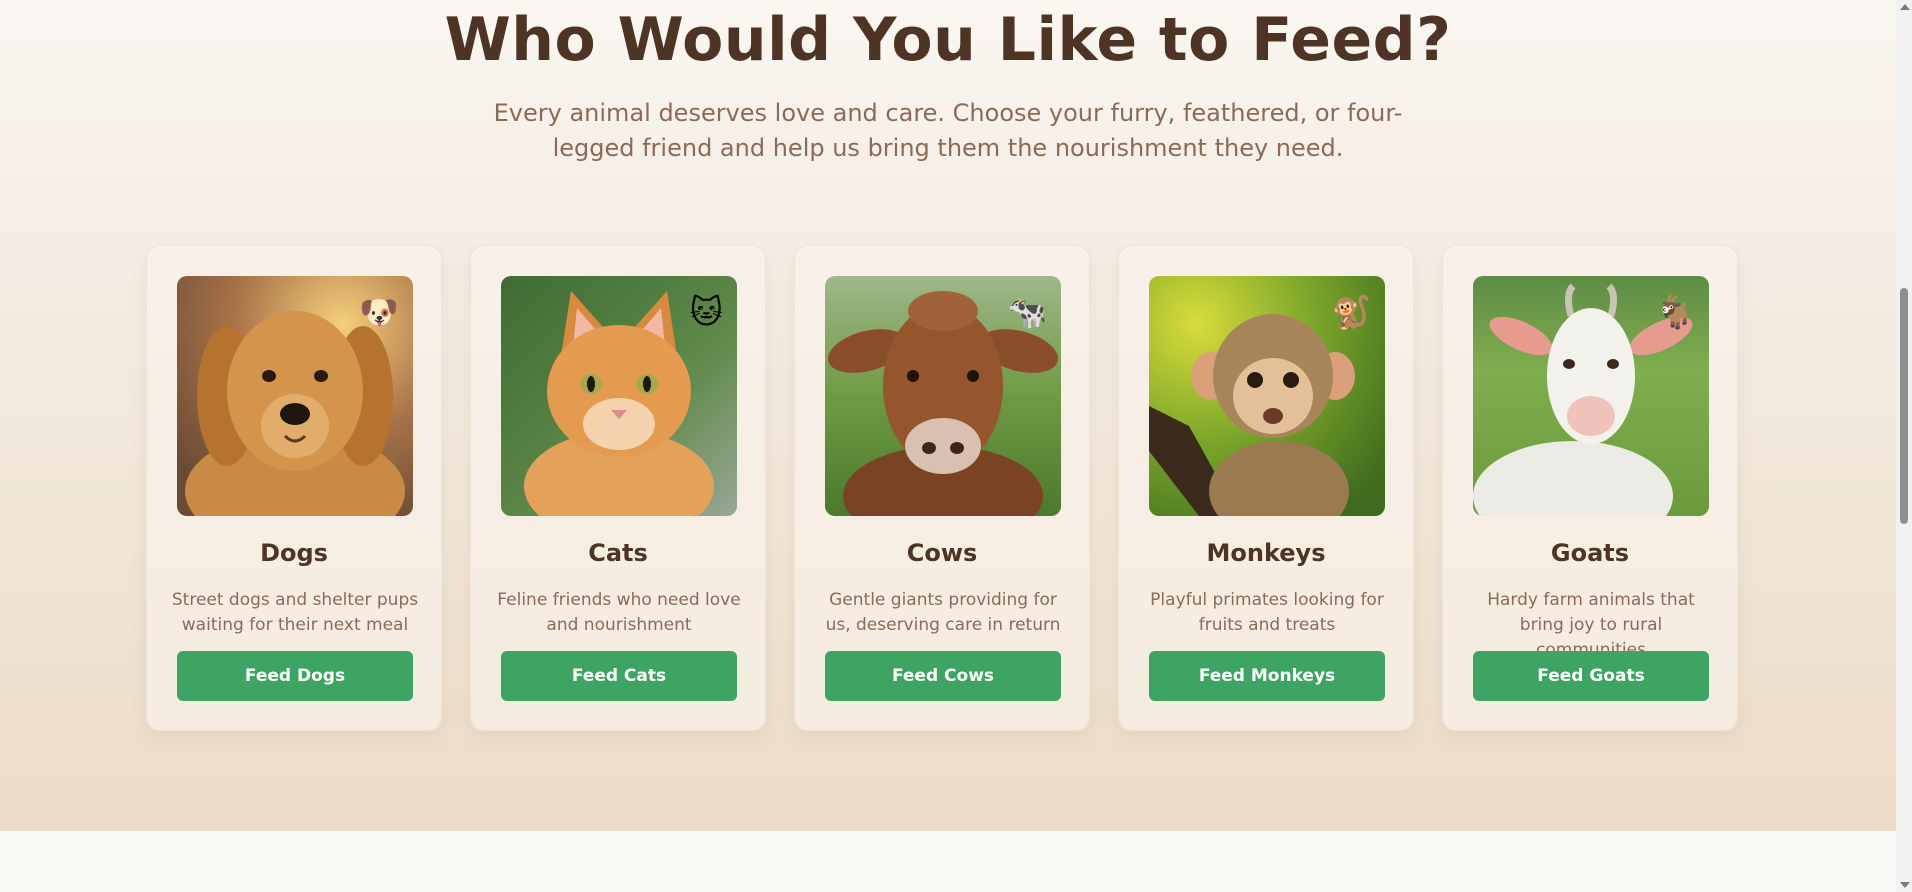 This screenshot has width=1912, height=892. I want to click on next-section-background, so click(948, 861).